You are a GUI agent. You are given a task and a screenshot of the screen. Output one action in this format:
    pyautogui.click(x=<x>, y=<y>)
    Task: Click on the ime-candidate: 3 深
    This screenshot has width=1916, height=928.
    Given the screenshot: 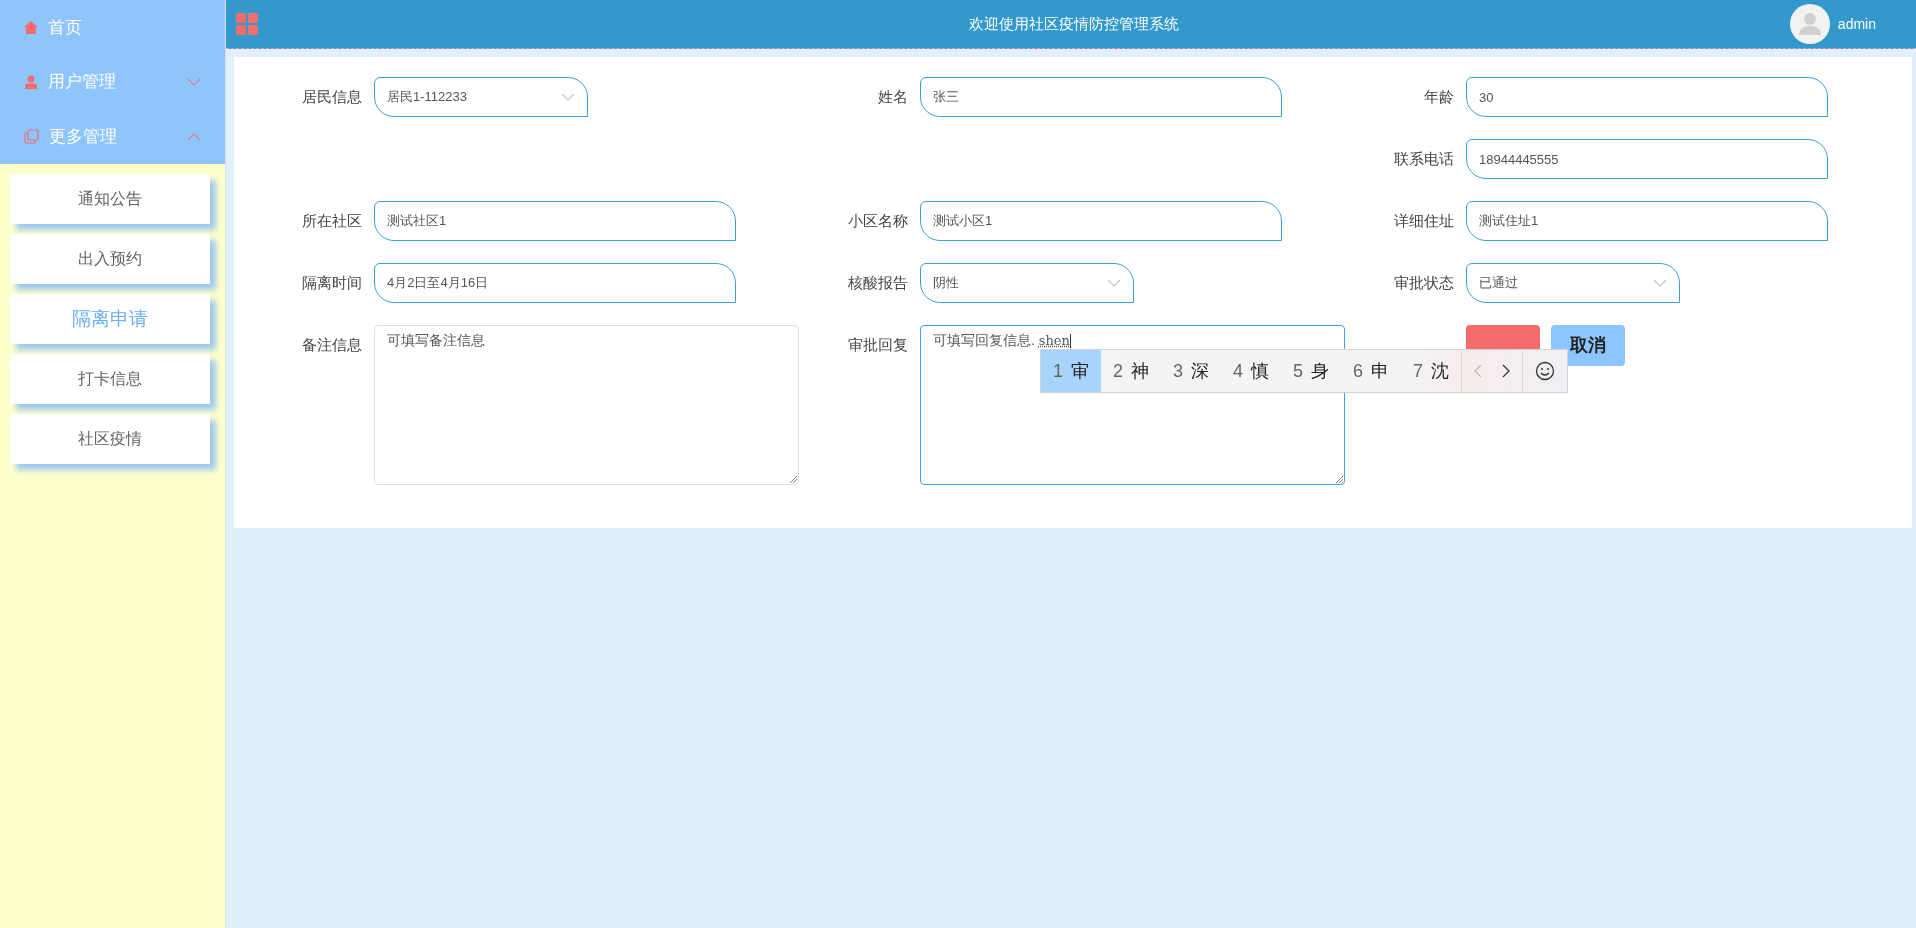 What is the action you would take?
    pyautogui.click(x=1191, y=371)
    